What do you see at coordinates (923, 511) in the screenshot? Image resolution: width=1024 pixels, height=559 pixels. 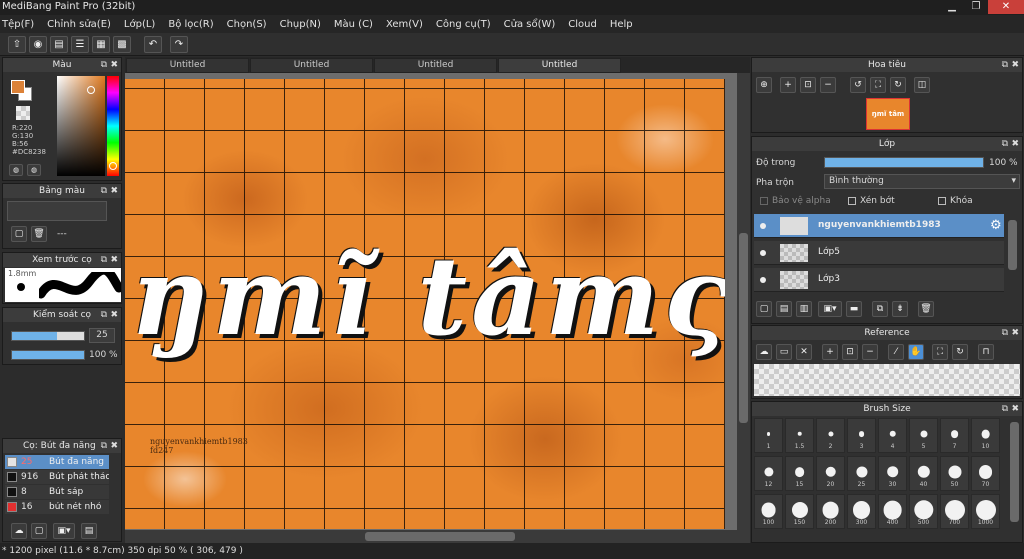 I see `brush-size-cell: 500` at bounding box center [923, 511].